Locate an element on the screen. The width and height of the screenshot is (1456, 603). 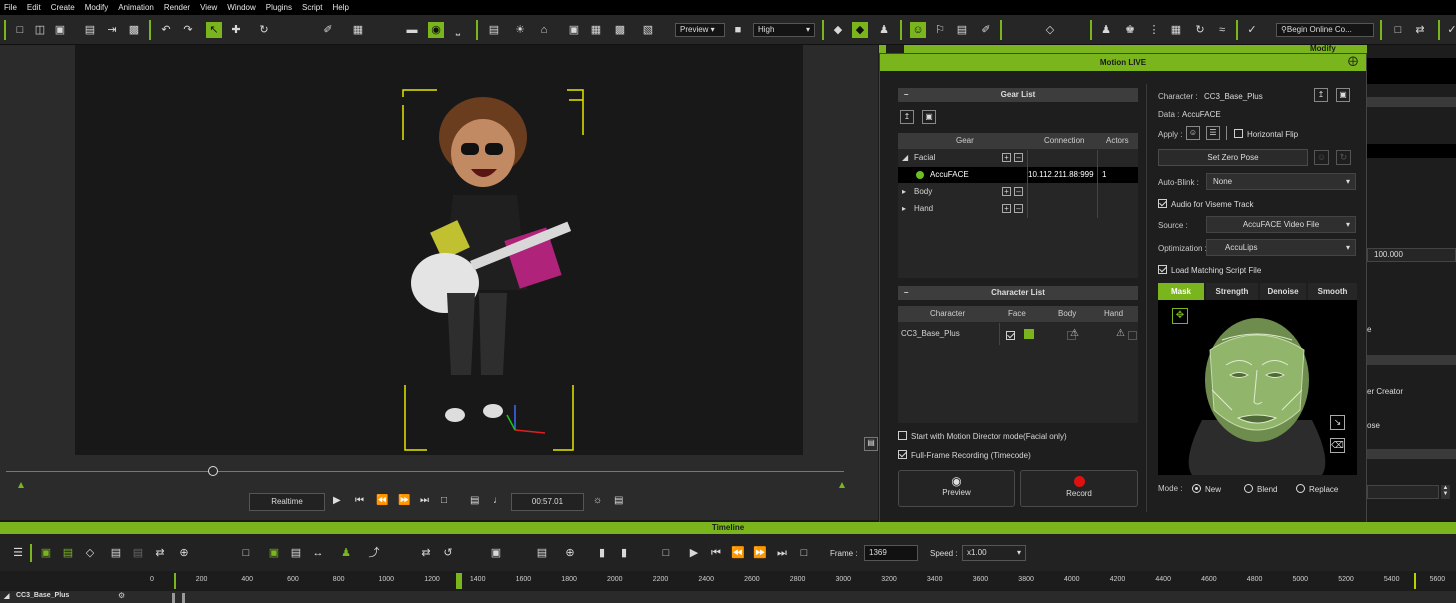
face-mask-preview: ✥ ↘ ⌫ is located at coordinates (1257, 387).